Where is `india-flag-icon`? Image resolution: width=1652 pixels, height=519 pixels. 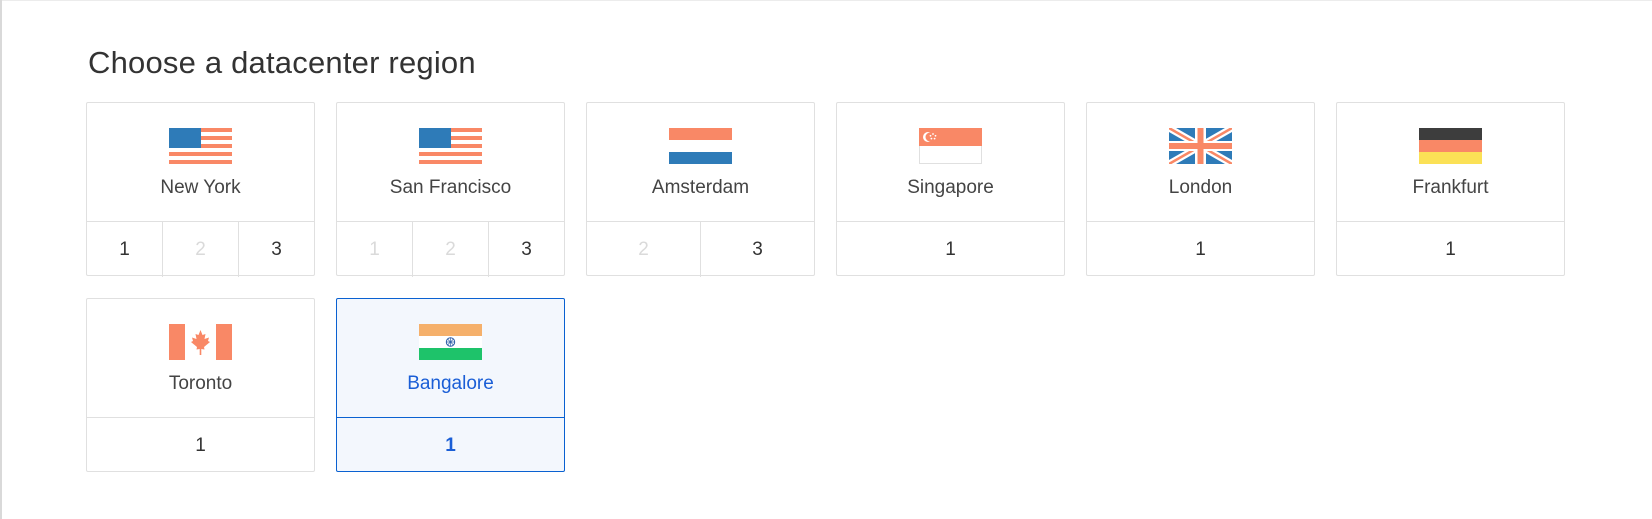 india-flag-icon is located at coordinates (450, 342).